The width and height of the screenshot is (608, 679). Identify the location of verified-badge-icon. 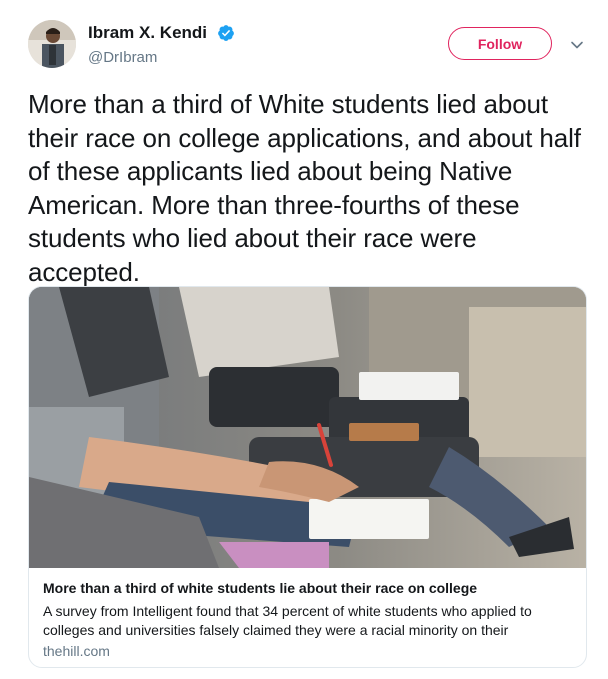
(226, 33).